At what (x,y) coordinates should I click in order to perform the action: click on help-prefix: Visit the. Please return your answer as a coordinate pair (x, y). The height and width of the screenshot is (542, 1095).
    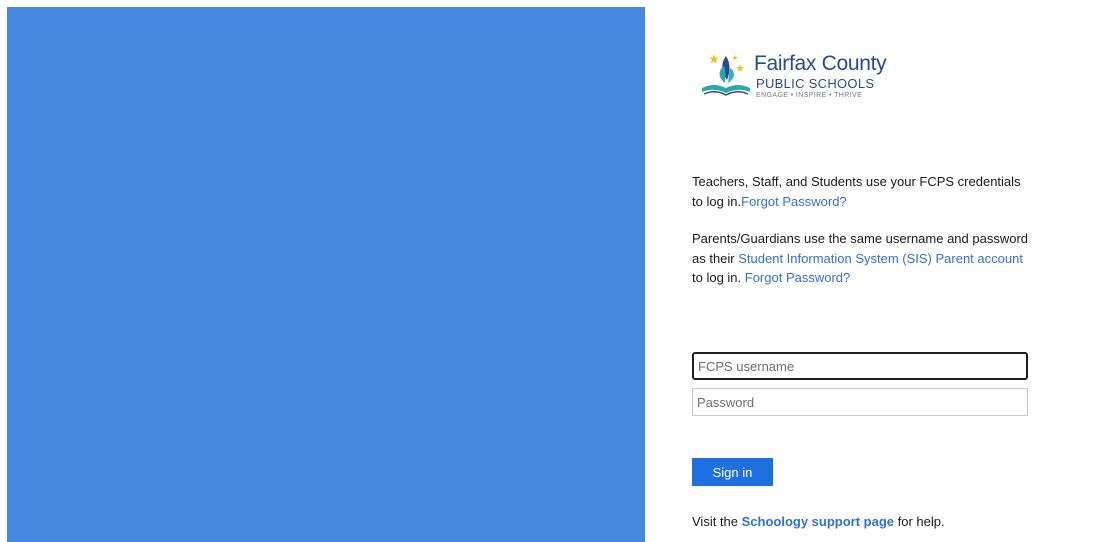
    Looking at the image, I should click on (717, 521).